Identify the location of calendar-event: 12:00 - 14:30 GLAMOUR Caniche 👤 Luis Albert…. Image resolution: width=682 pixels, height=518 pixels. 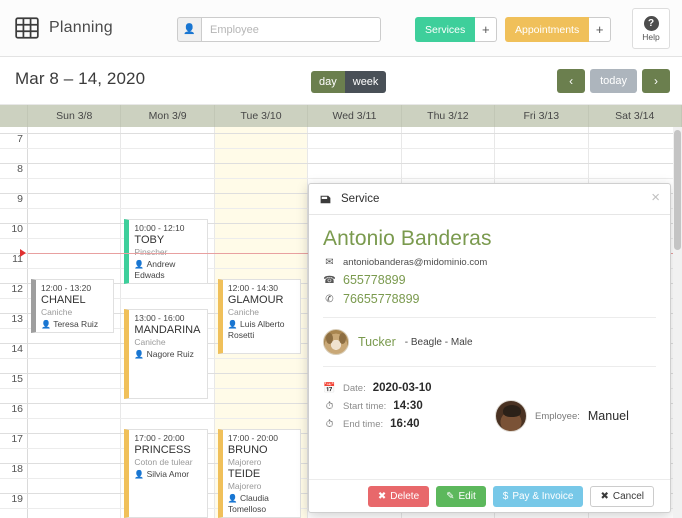
(259, 316).